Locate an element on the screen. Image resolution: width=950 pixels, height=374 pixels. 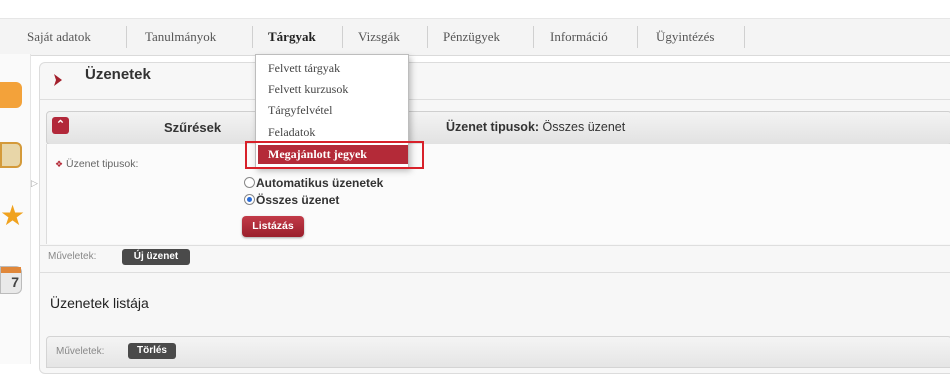
dropdown-item-subject-registration: Tárgyfelvétel is located at coordinates (300, 110).